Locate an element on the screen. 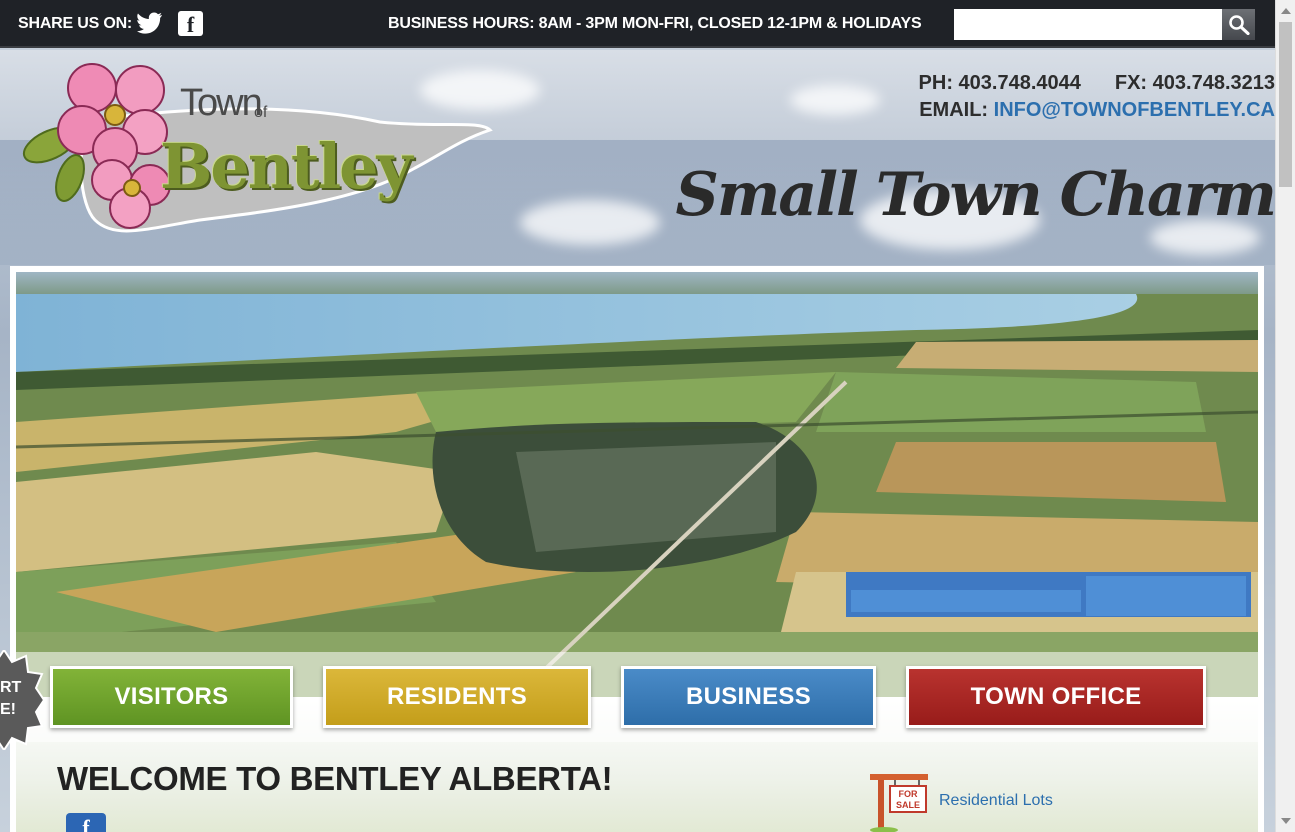 The height and width of the screenshot is (832, 1295). twitter-icon is located at coordinates (150, 23).